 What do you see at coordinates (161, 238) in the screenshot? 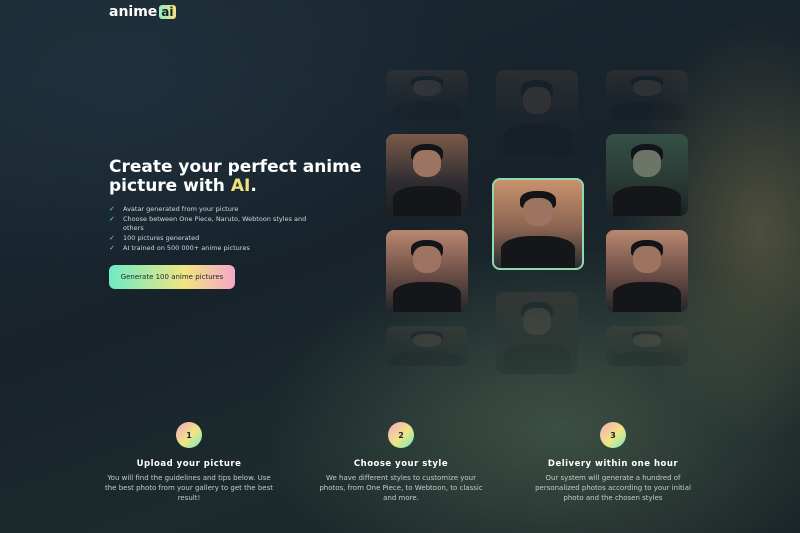
I see `feature-label: 100 pictures generated` at bounding box center [161, 238].